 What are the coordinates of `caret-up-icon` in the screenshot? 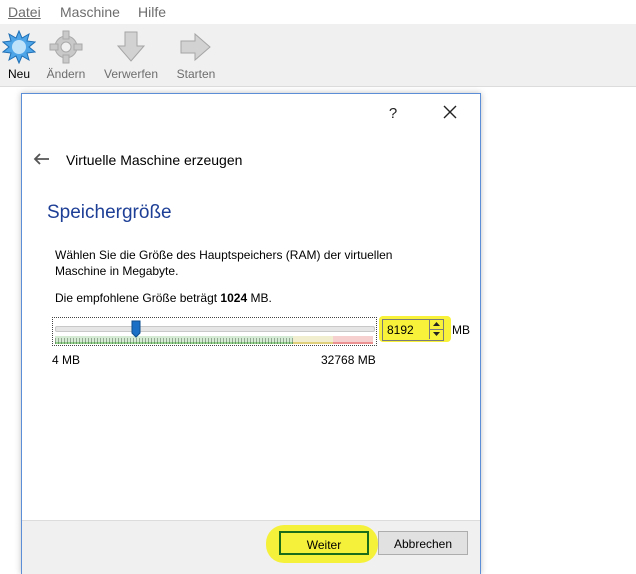 It's located at (436, 324).